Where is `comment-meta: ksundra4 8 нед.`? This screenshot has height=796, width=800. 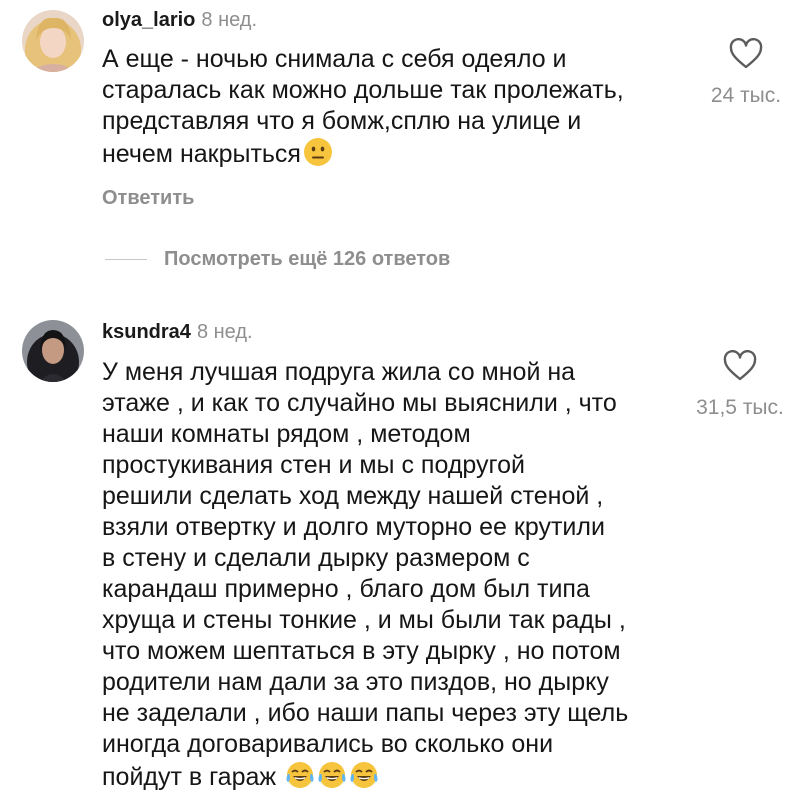 comment-meta: ksundra4 8 нед. is located at coordinates (177, 332).